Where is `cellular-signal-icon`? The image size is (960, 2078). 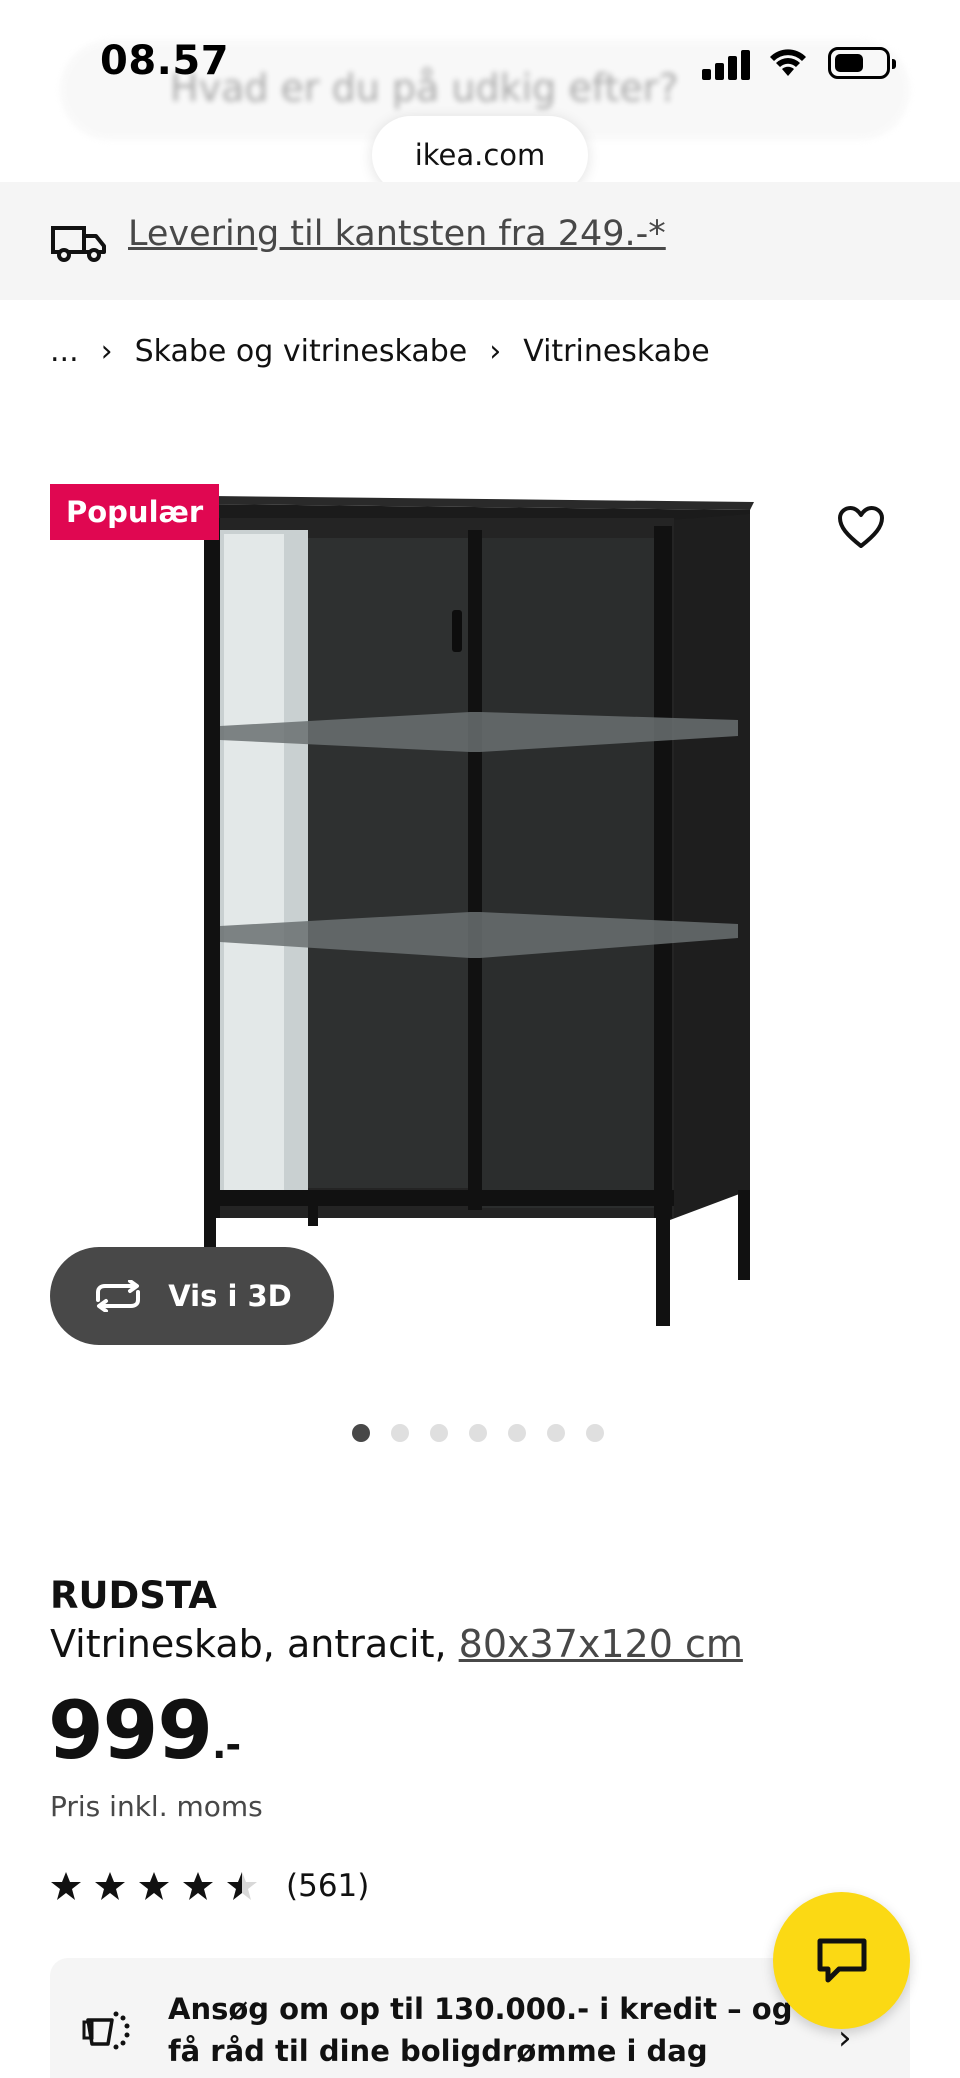
cellular-signal-icon is located at coordinates (726, 65).